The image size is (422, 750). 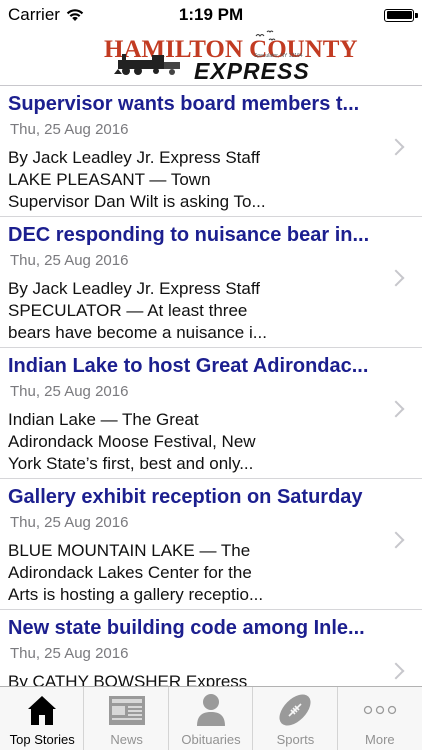 What do you see at coordinates (126, 739) in the screenshot?
I see `tab-label: News` at bounding box center [126, 739].